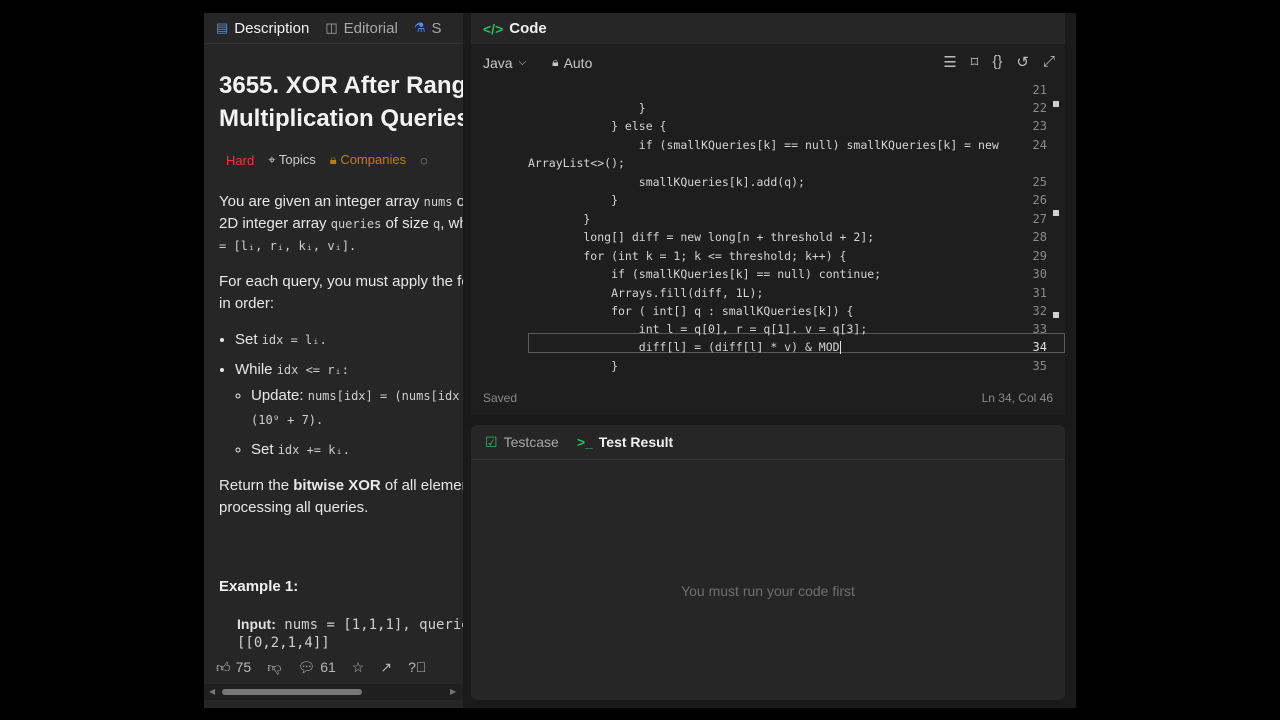 Image resolution: width=1280 pixels, height=720 pixels. I want to click on question-icon: ?⃝, so click(417, 667).